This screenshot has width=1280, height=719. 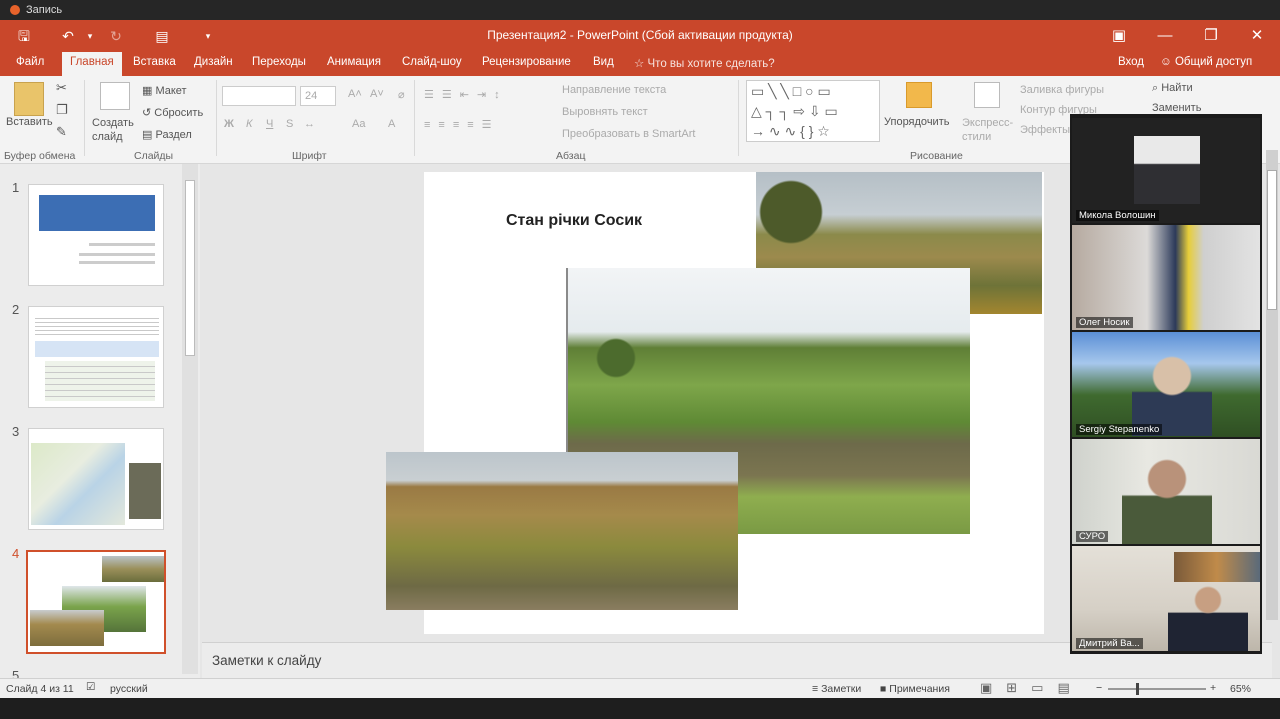 I want to click on tell-me-search: ☆ Что вы хотите сделать?, so click(x=704, y=63).